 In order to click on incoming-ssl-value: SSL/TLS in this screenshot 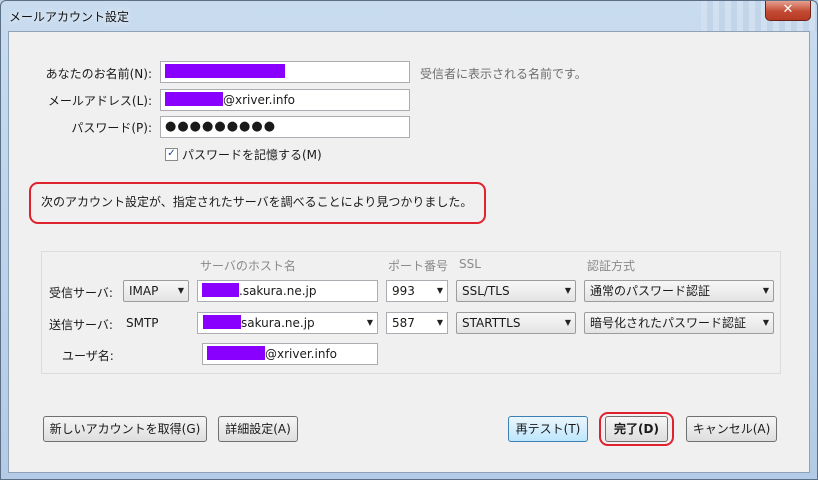, I will do `click(486, 291)`.